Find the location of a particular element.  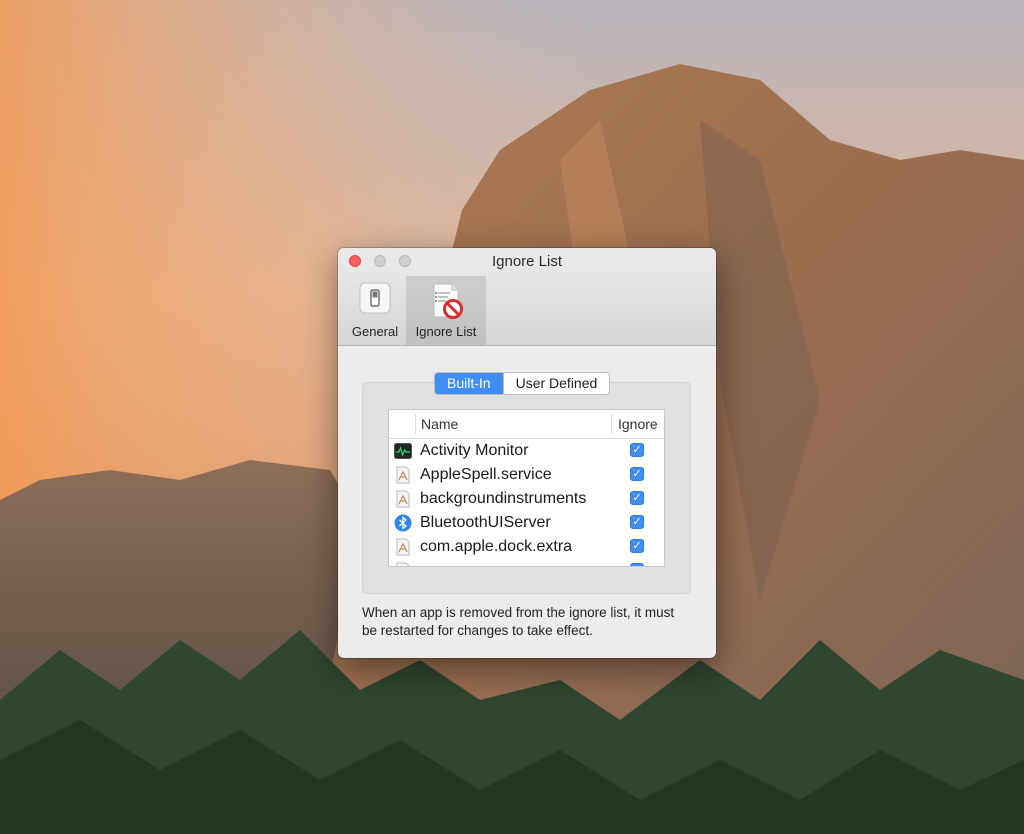

table-row: backgroundinstruments ✓ is located at coordinates (526, 499).